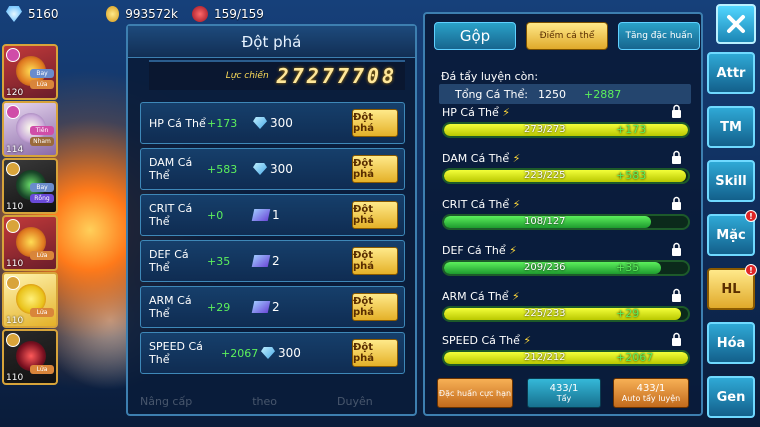  Describe the element at coordinates (659, 36) in the screenshot. I see `tab-special-training: Tăng đặc huấn` at that location.